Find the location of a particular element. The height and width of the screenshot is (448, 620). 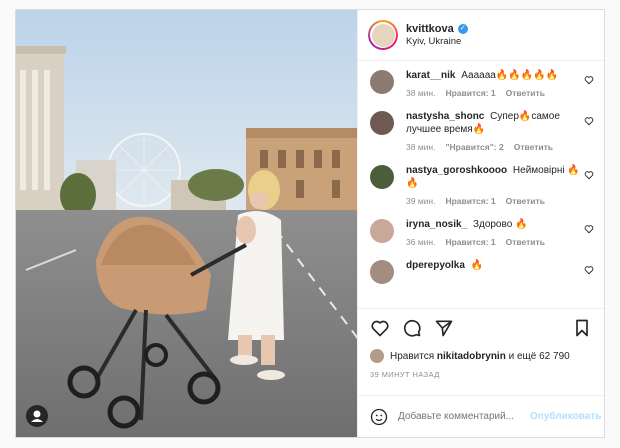

commenter-username: dperepyolka is located at coordinates (435, 265).